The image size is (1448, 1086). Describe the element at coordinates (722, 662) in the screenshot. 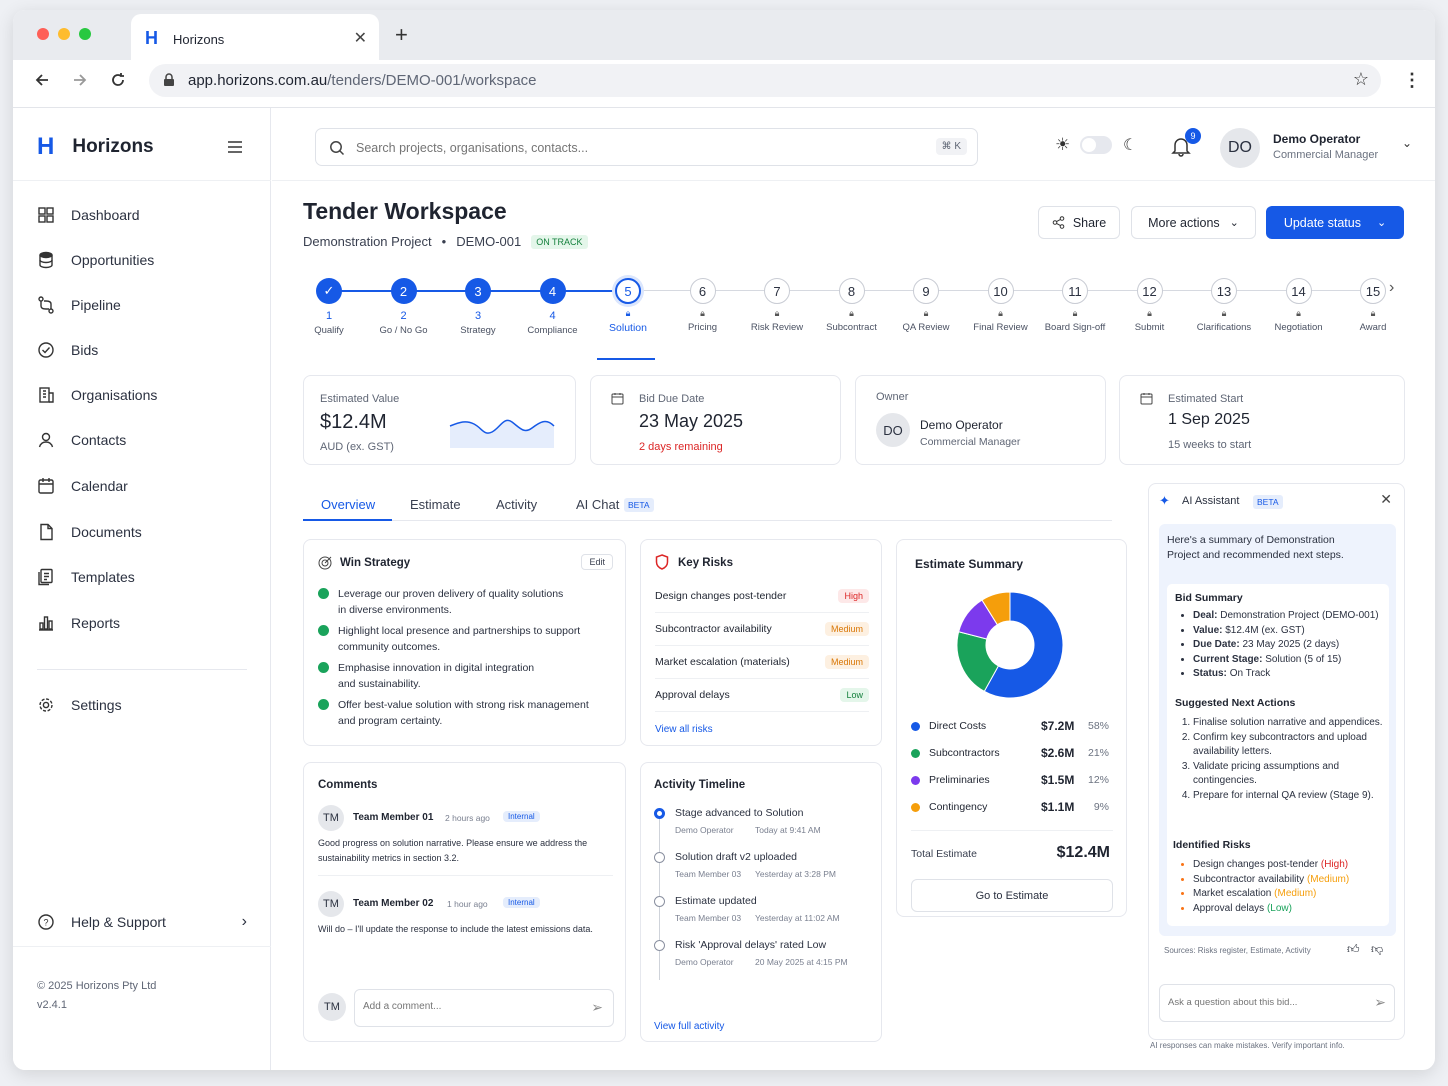

I see `risk-name: Market escalation (materials)` at that location.